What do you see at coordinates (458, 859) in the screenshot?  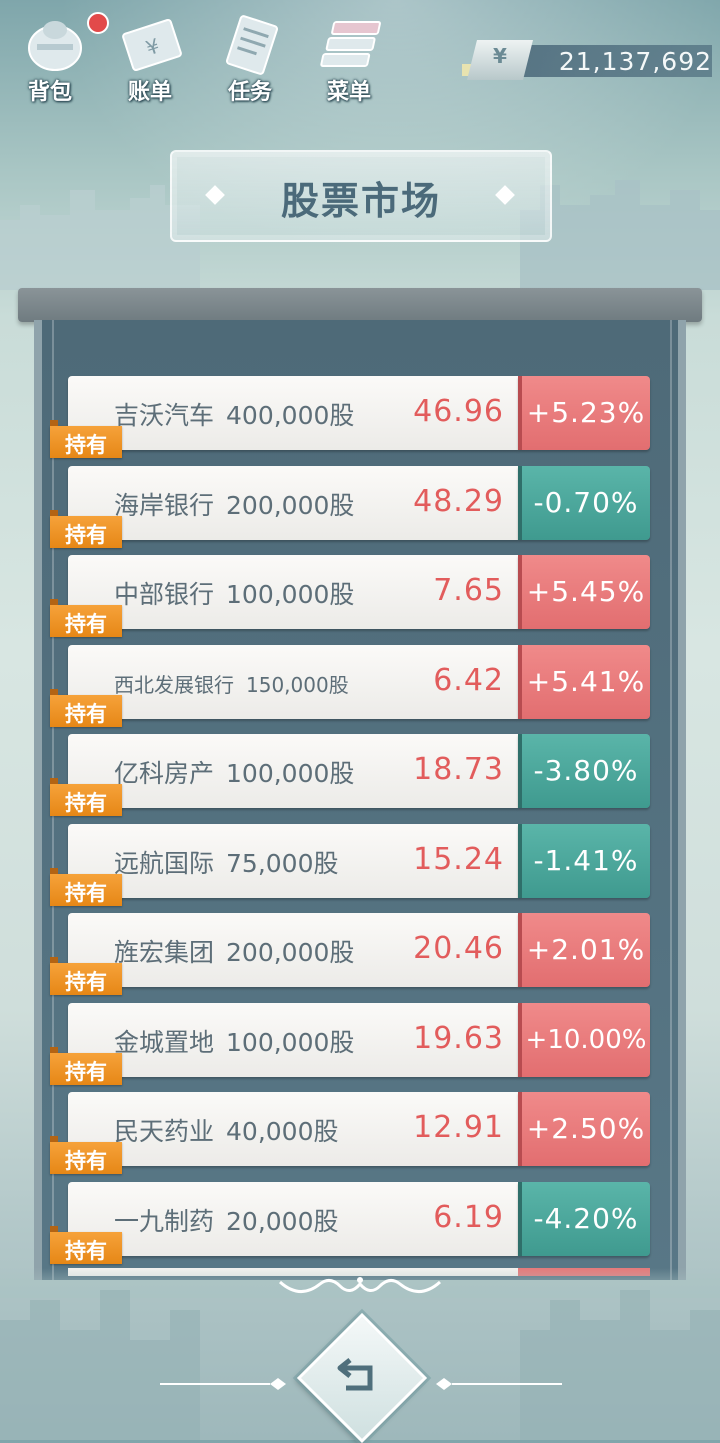 I see `stock-price: 15.24` at bounding box center [458, 859].